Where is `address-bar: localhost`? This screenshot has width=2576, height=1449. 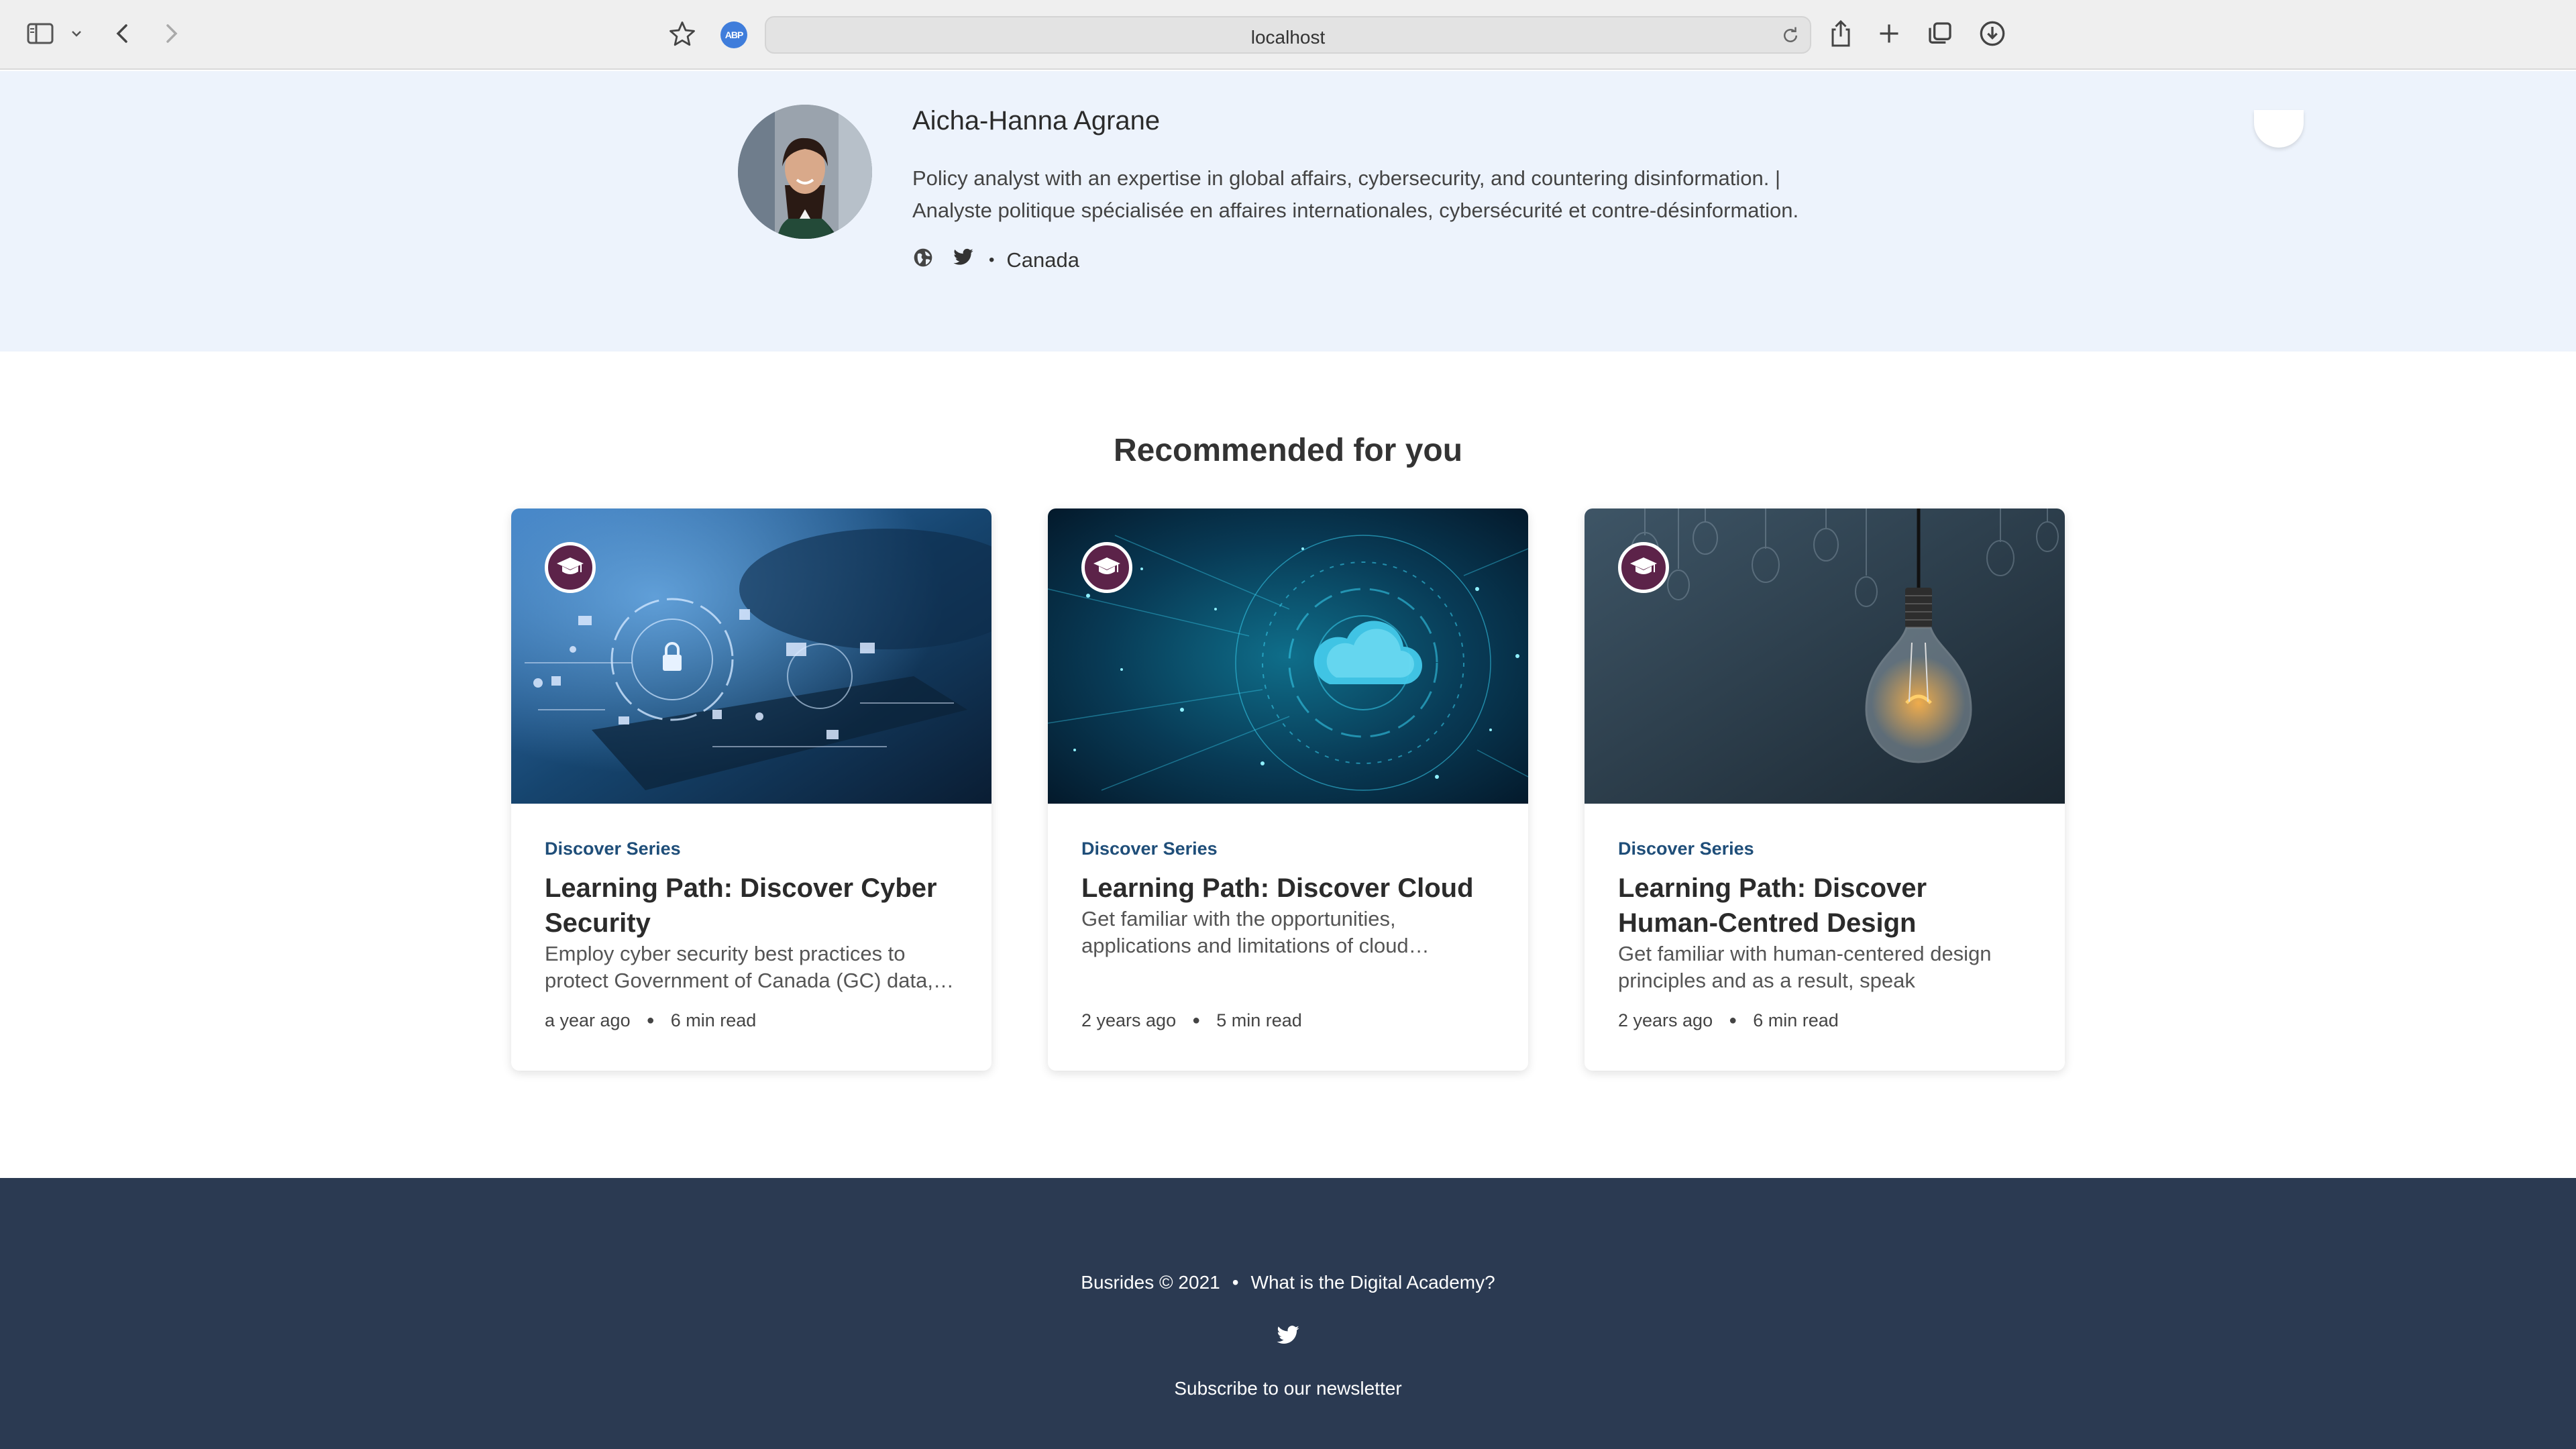
address-bar: localhost is located at coordinates (1288, 35).